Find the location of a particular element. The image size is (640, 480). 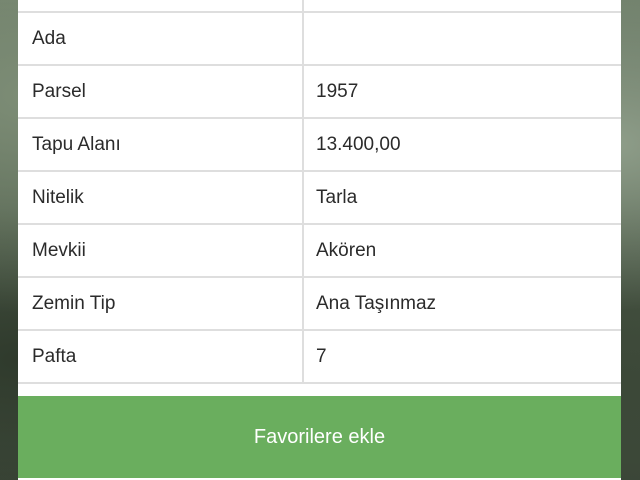

table-row: Ada is located at coordinates (319, 39).